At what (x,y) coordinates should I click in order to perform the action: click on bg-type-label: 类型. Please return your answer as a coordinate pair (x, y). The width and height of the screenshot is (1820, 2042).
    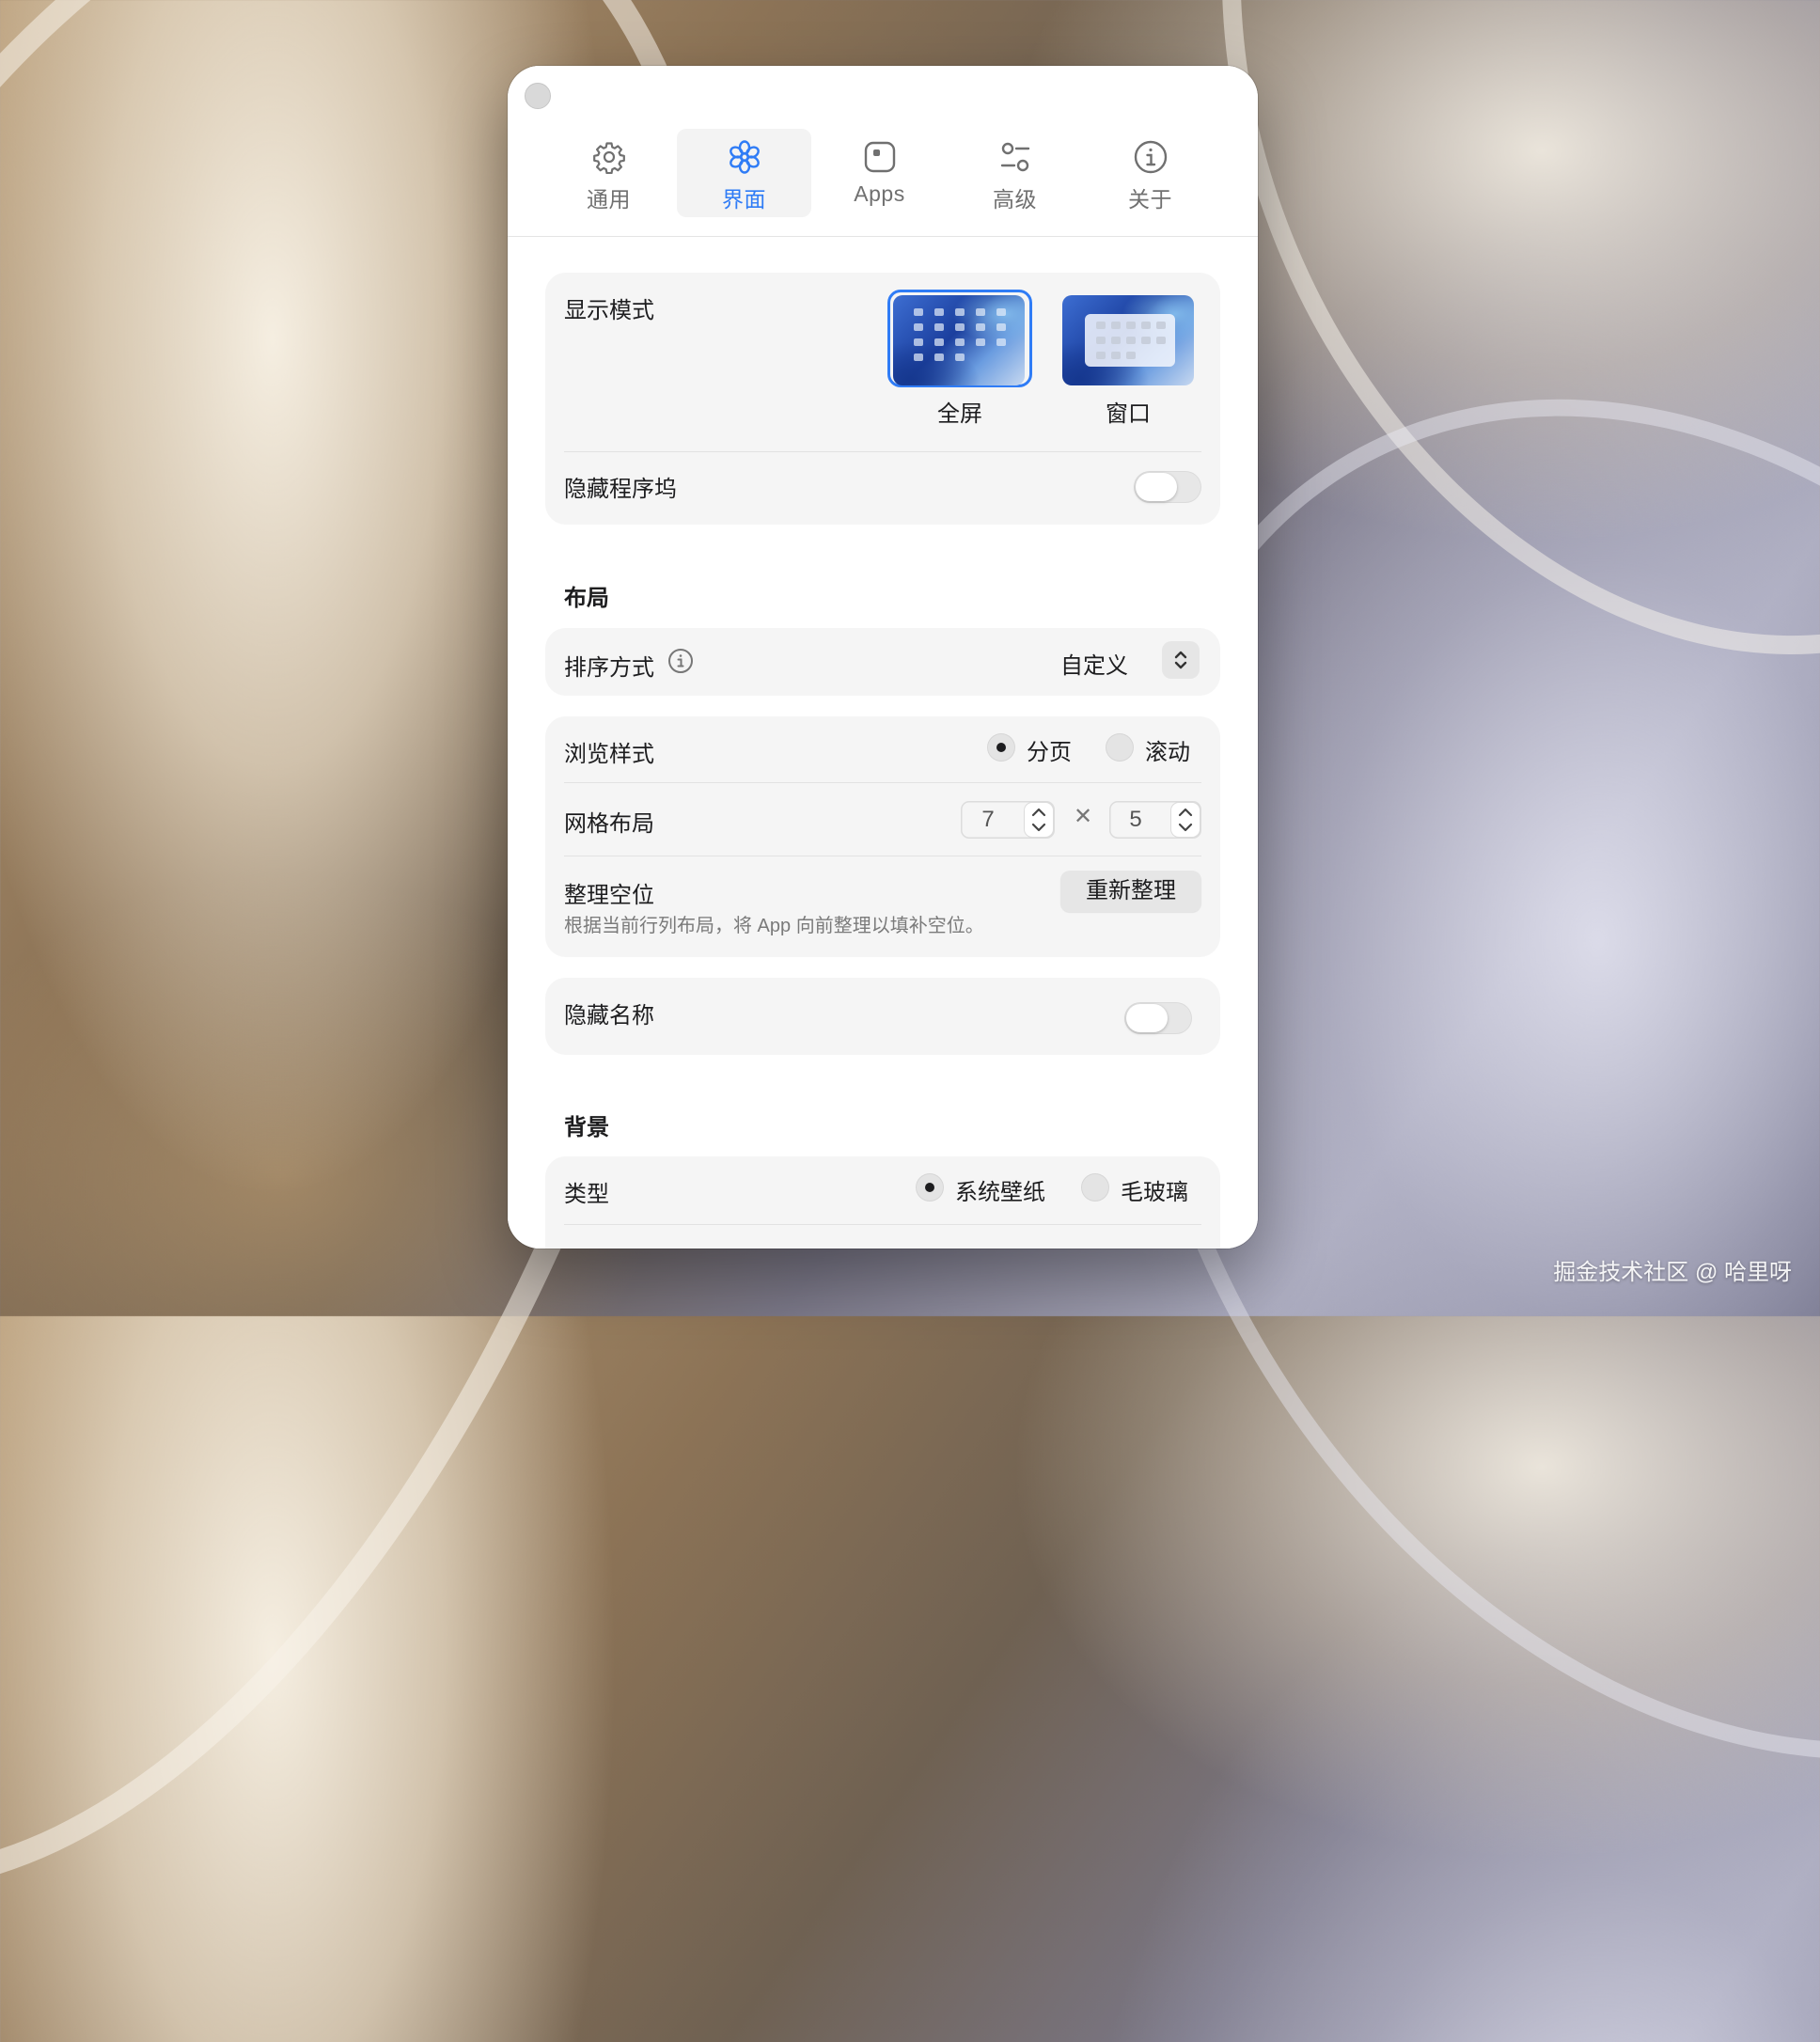
    Looking at the image, I should click on (586, 1194).